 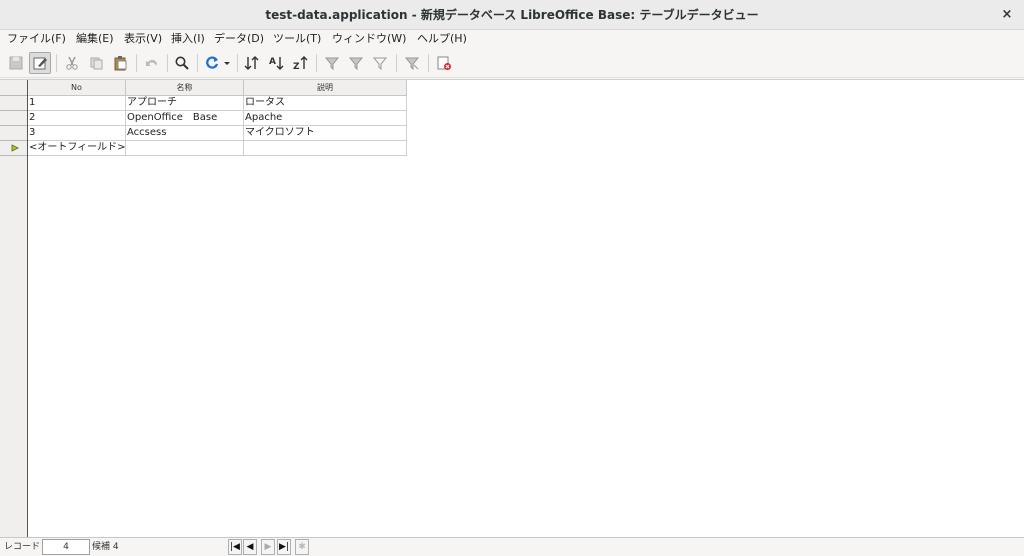 What do you see at coordinates (77, 148) in the screenshot?
I see `cell-no: <オートフィールド>` at bounding box center [77, 148].